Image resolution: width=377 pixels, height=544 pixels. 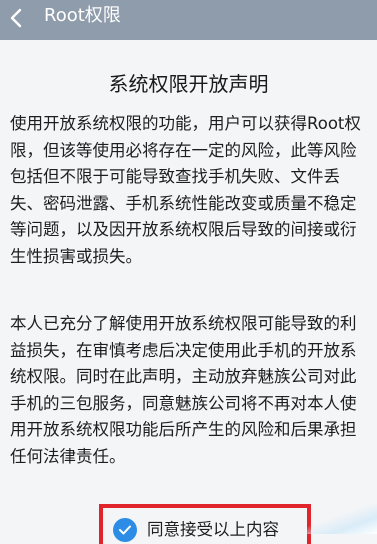 I want to click on paragraph-line: 等问题，以及因开放系统权限后导致的间接或衍, so click(x=183, y=230).